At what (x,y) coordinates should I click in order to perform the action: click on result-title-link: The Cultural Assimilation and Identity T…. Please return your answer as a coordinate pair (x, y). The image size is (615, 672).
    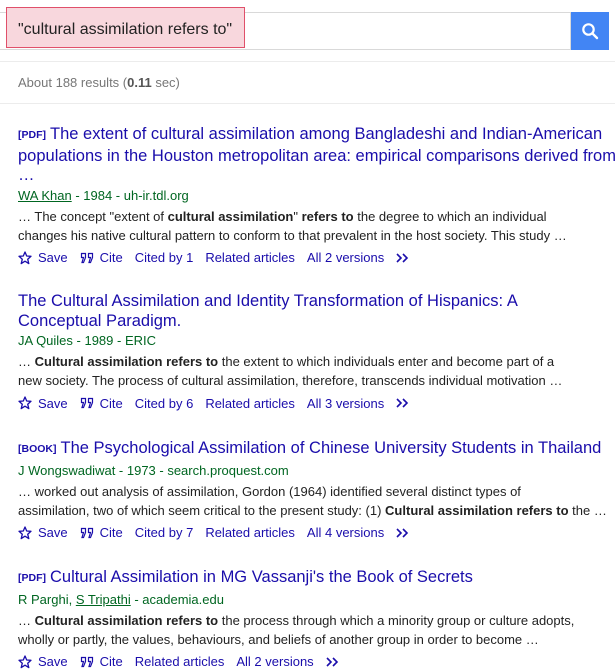
    Looking at the image, I should click on (288, 311).